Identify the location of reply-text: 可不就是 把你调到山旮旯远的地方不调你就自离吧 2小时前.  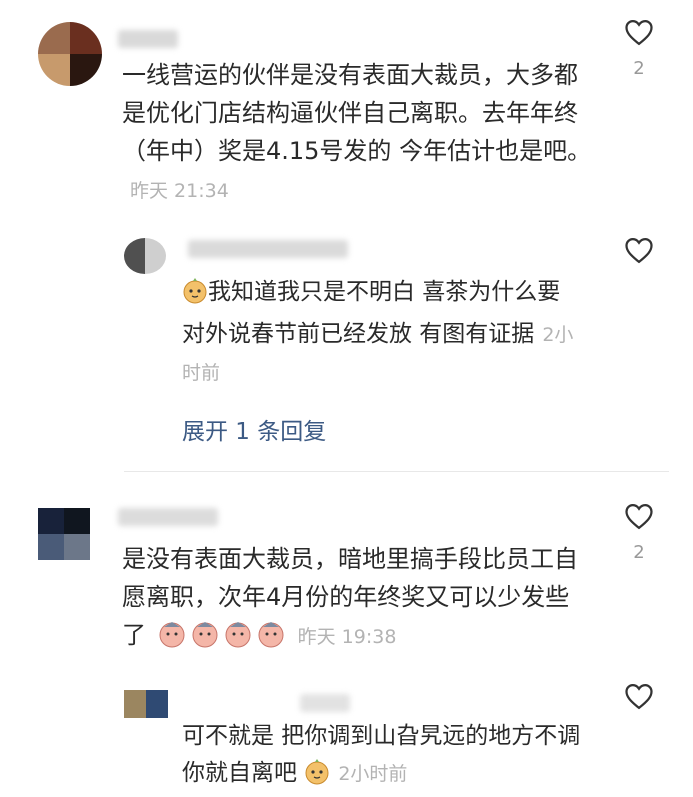
(392, 757).